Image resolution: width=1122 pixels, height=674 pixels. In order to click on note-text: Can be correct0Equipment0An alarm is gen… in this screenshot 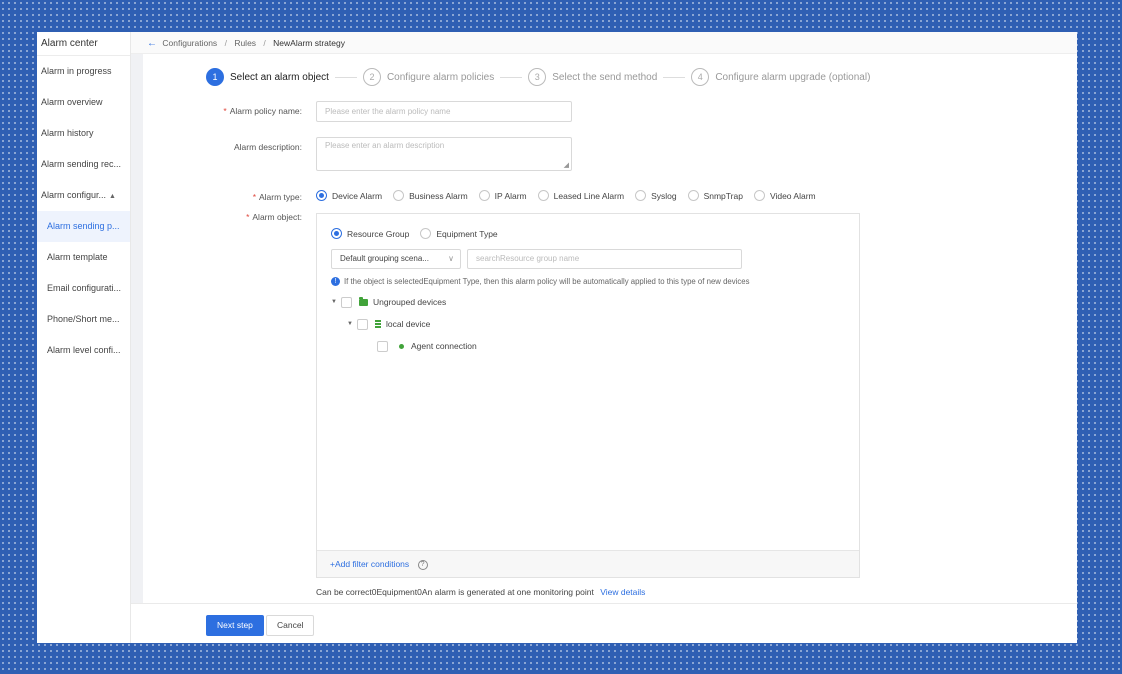, I will do `click(455, 592)`.